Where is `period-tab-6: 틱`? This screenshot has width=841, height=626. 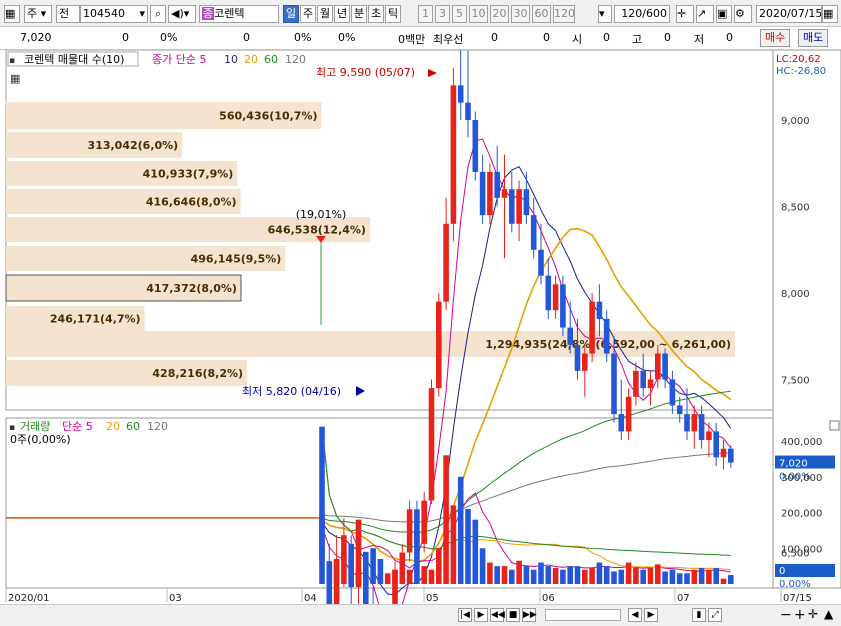 period-tab-6: 틱 is located at coordinates (393, 14).